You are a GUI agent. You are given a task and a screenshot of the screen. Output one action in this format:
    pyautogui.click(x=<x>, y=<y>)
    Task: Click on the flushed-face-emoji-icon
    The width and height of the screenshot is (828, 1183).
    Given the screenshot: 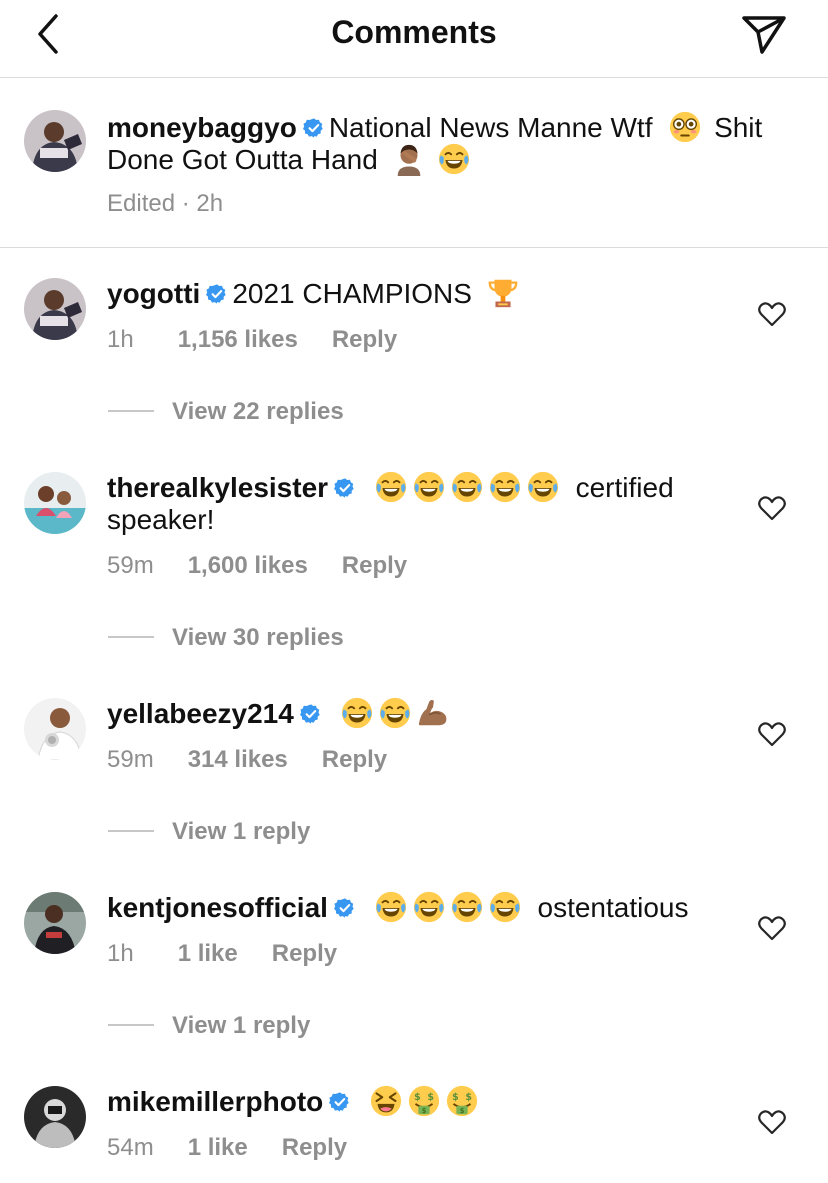 What is the action you would take?
    pyautogui.click(x=685, y=127)
    